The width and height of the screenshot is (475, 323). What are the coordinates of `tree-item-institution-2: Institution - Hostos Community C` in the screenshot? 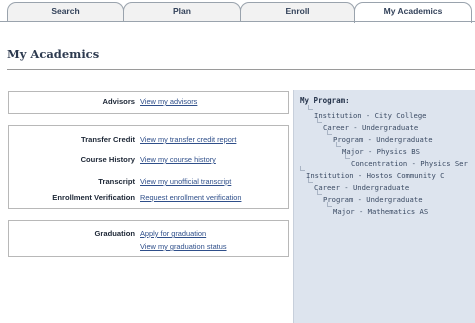 It's located at (375, 175).